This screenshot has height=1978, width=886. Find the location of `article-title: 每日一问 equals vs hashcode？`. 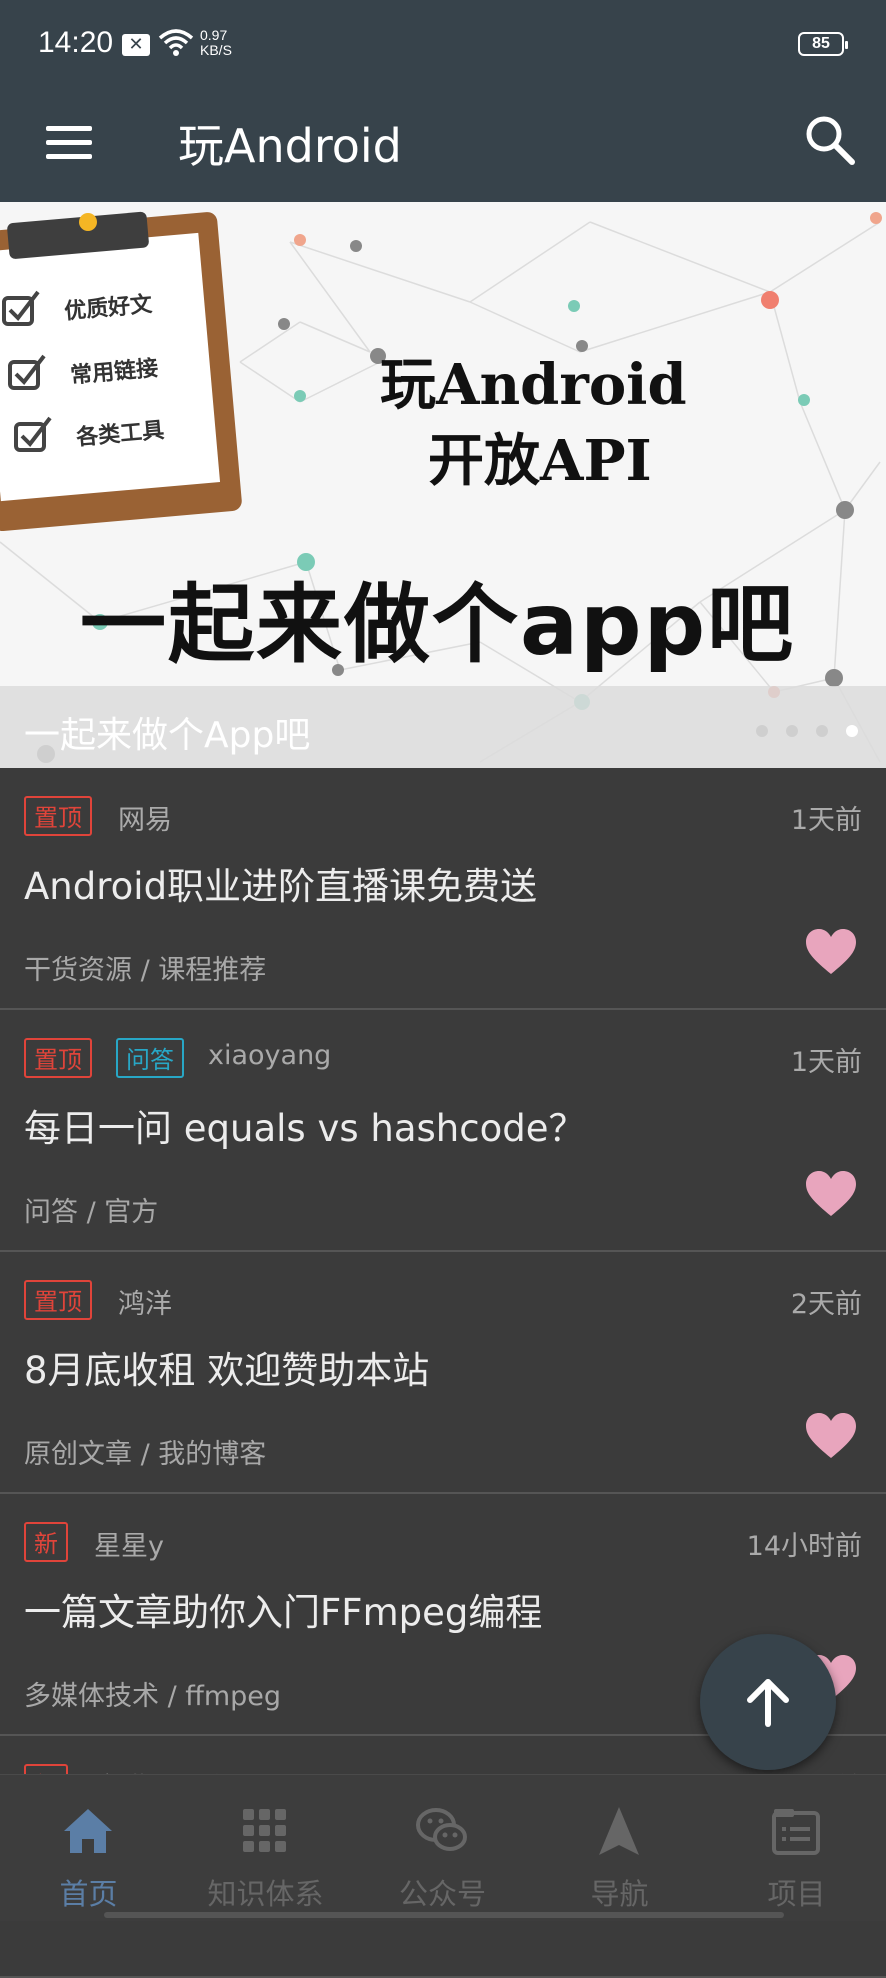

article-title: 每日一问 equals vs hashcode？ is located at coordinates (305, 1128).